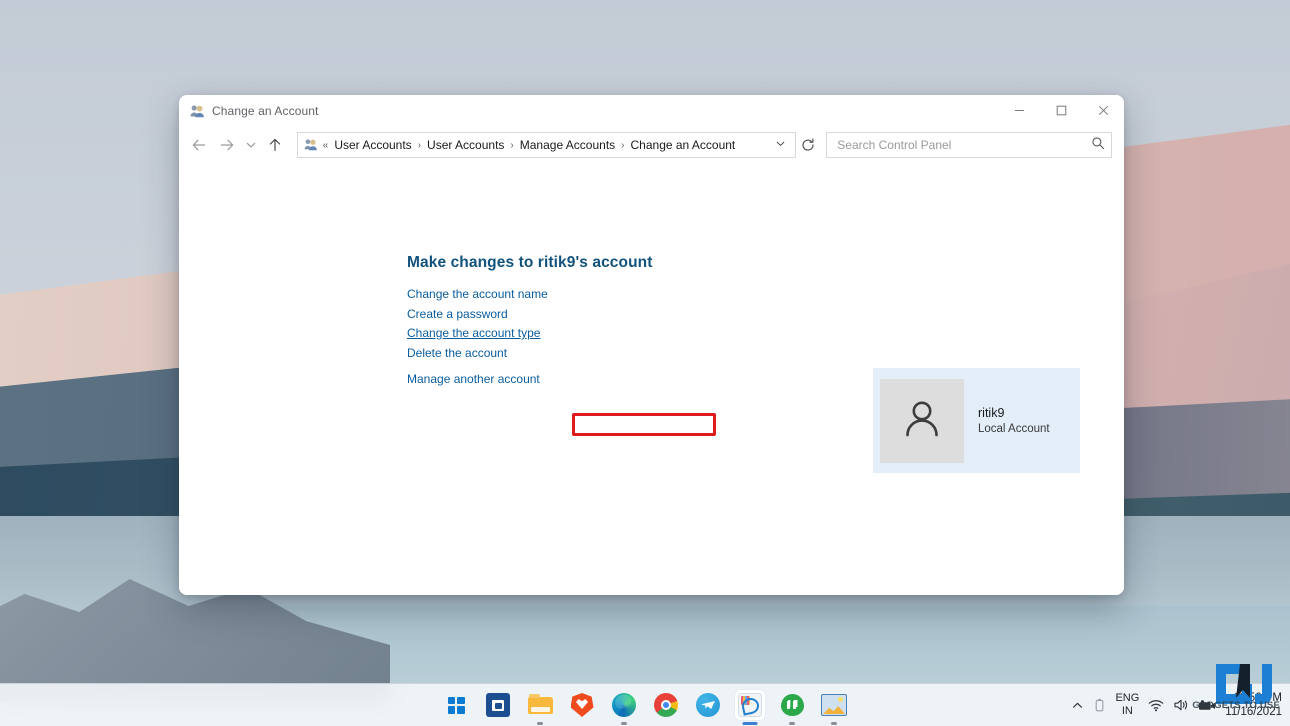 The height and width of the screenshot is (726, 1290). I want to click on picture-app-icon, so click(834, 705).